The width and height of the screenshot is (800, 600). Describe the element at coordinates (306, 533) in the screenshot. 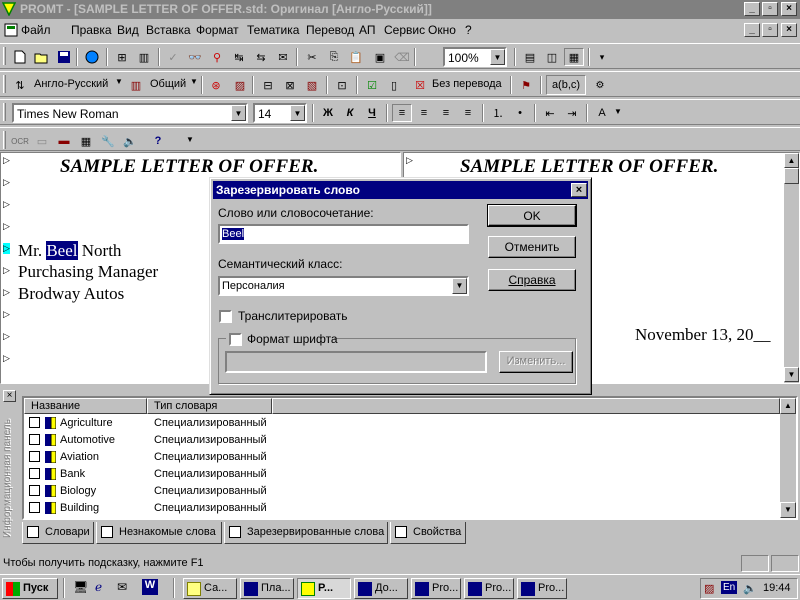

I see `tab-reserved-words: Зарезервированные слова` at that location.